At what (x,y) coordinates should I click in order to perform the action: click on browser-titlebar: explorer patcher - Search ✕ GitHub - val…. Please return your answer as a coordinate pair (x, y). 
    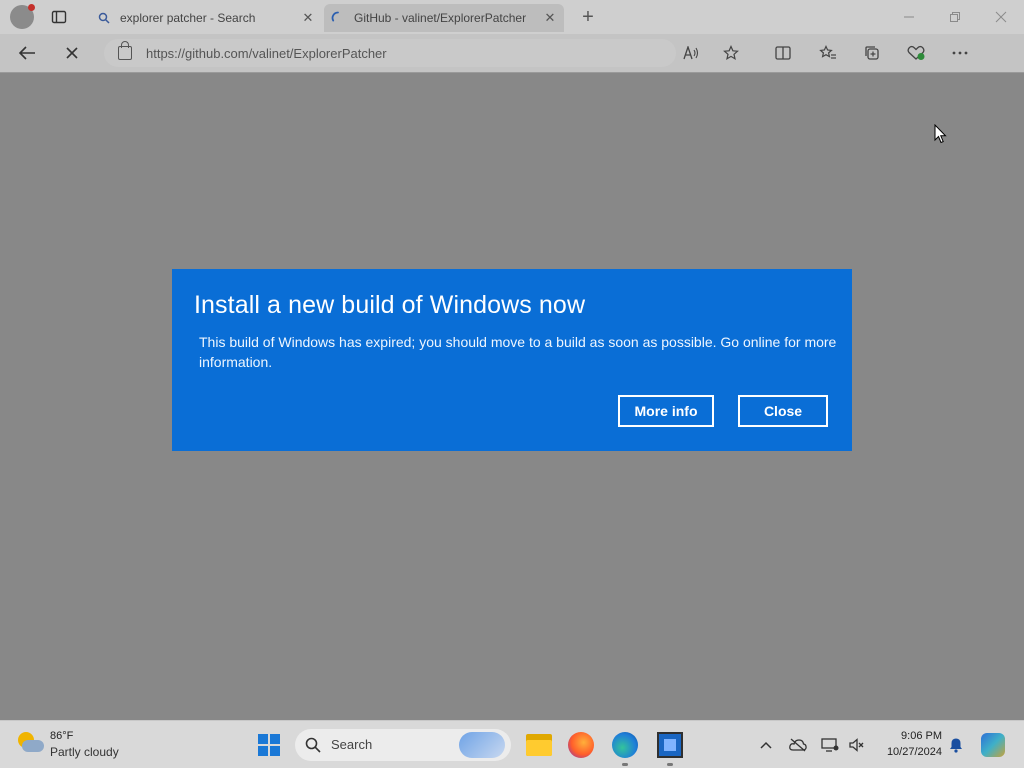
    Looking at the image, I should click on (512, 17).